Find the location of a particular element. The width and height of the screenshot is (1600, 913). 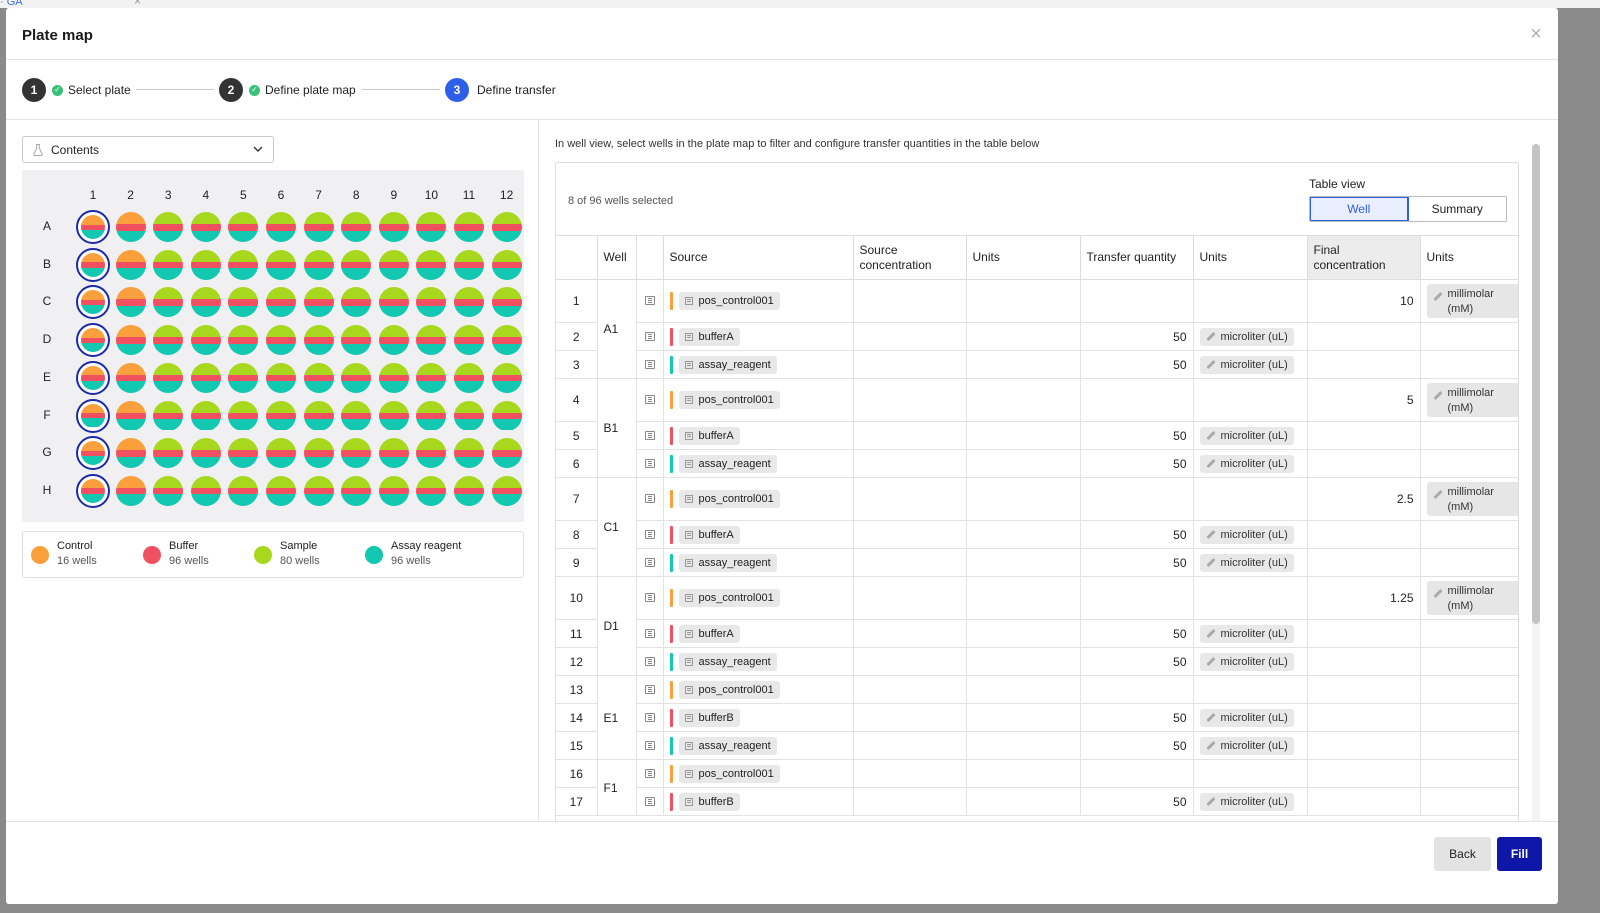

table-row: 4 B1 pos_control001 5 millimolar (mM) is located at coordinates (1037, 428).